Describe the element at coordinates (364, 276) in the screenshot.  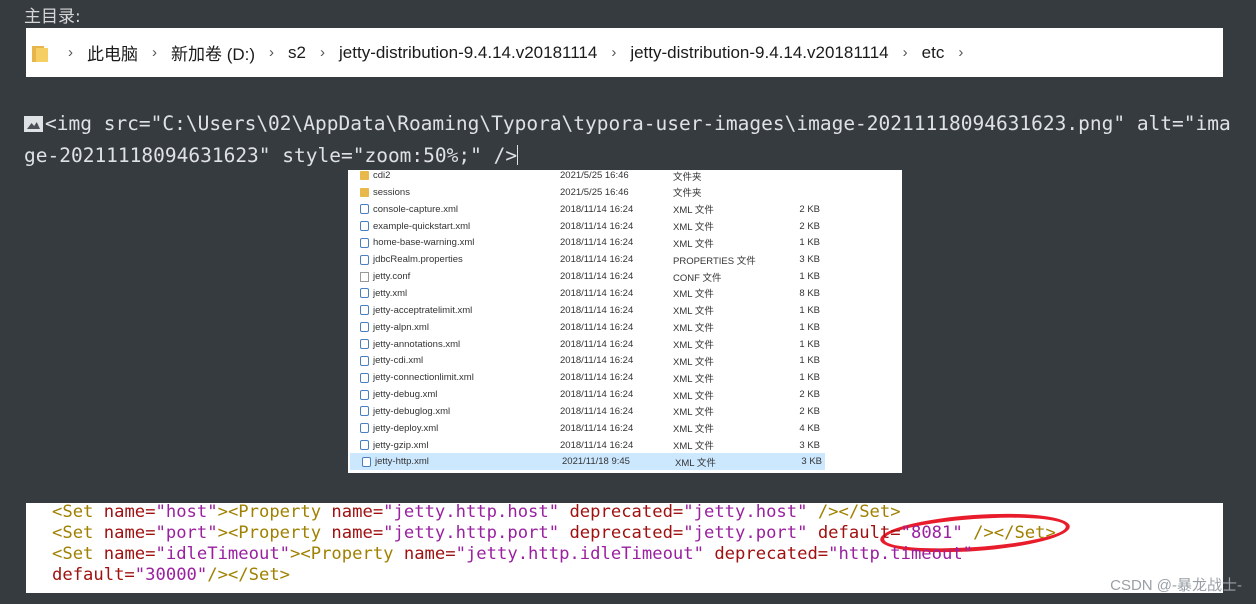
I see `file-icon` at that location.